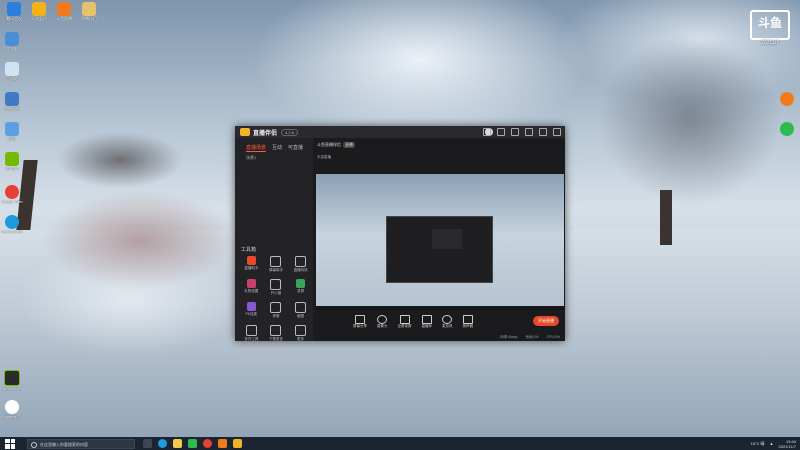 The width and height of the screenshot is (800, 450). I want to click on danmu-icon, so click(276, 261).